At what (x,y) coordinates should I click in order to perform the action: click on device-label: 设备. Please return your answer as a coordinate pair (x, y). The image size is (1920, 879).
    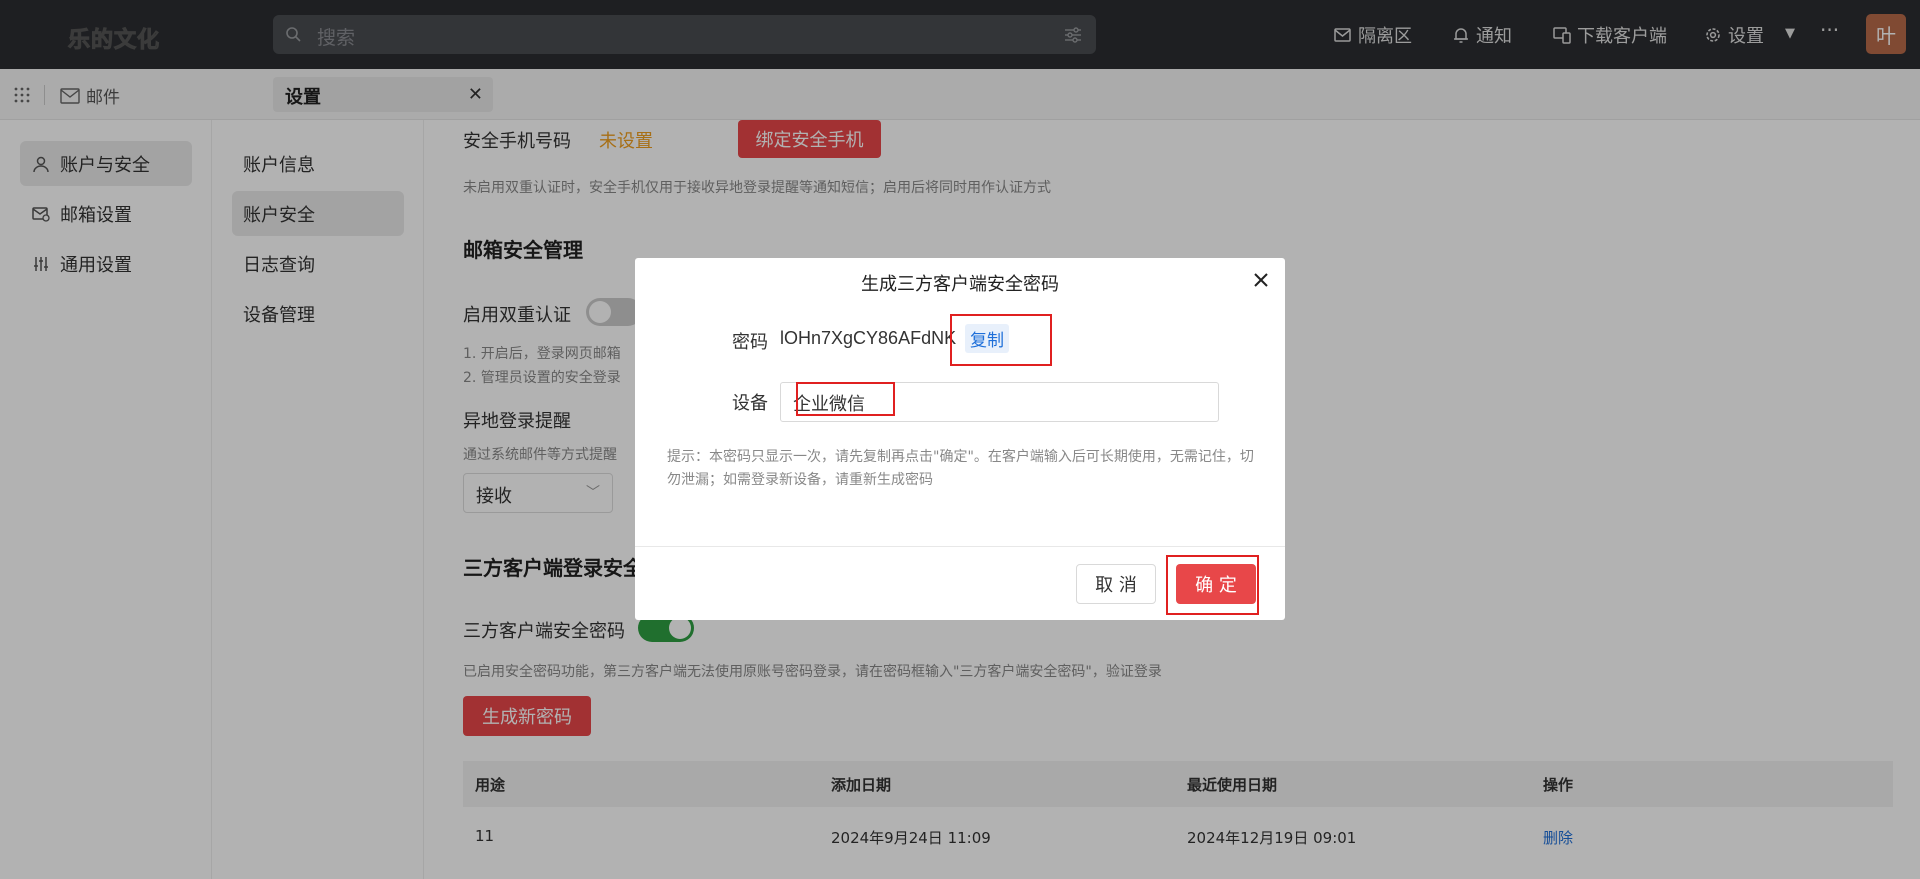
    Looking at the image, I should click on (750, 403).